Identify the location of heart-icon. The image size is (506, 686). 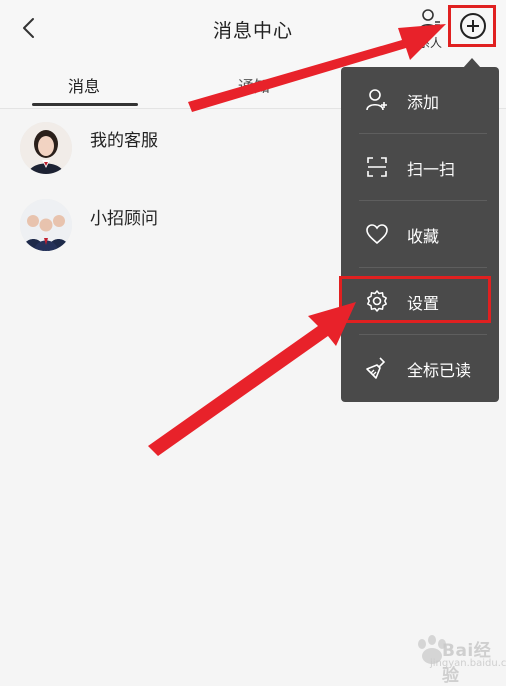
(377, 234).